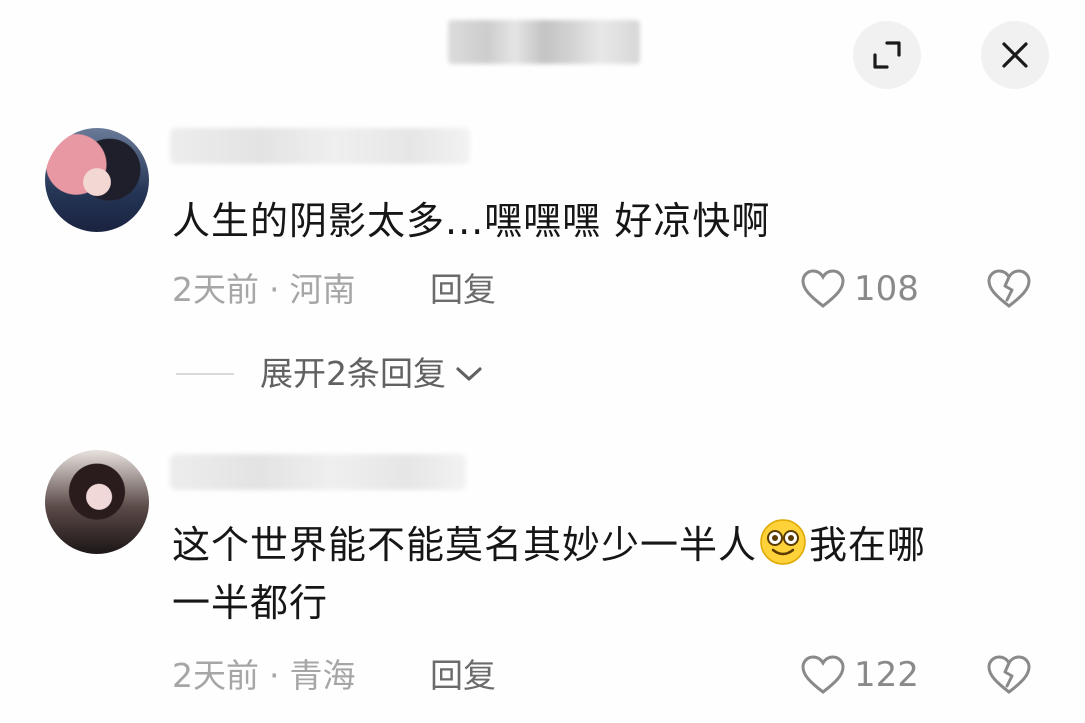  I want to click on chevron-down-icon, so click(469, 374).